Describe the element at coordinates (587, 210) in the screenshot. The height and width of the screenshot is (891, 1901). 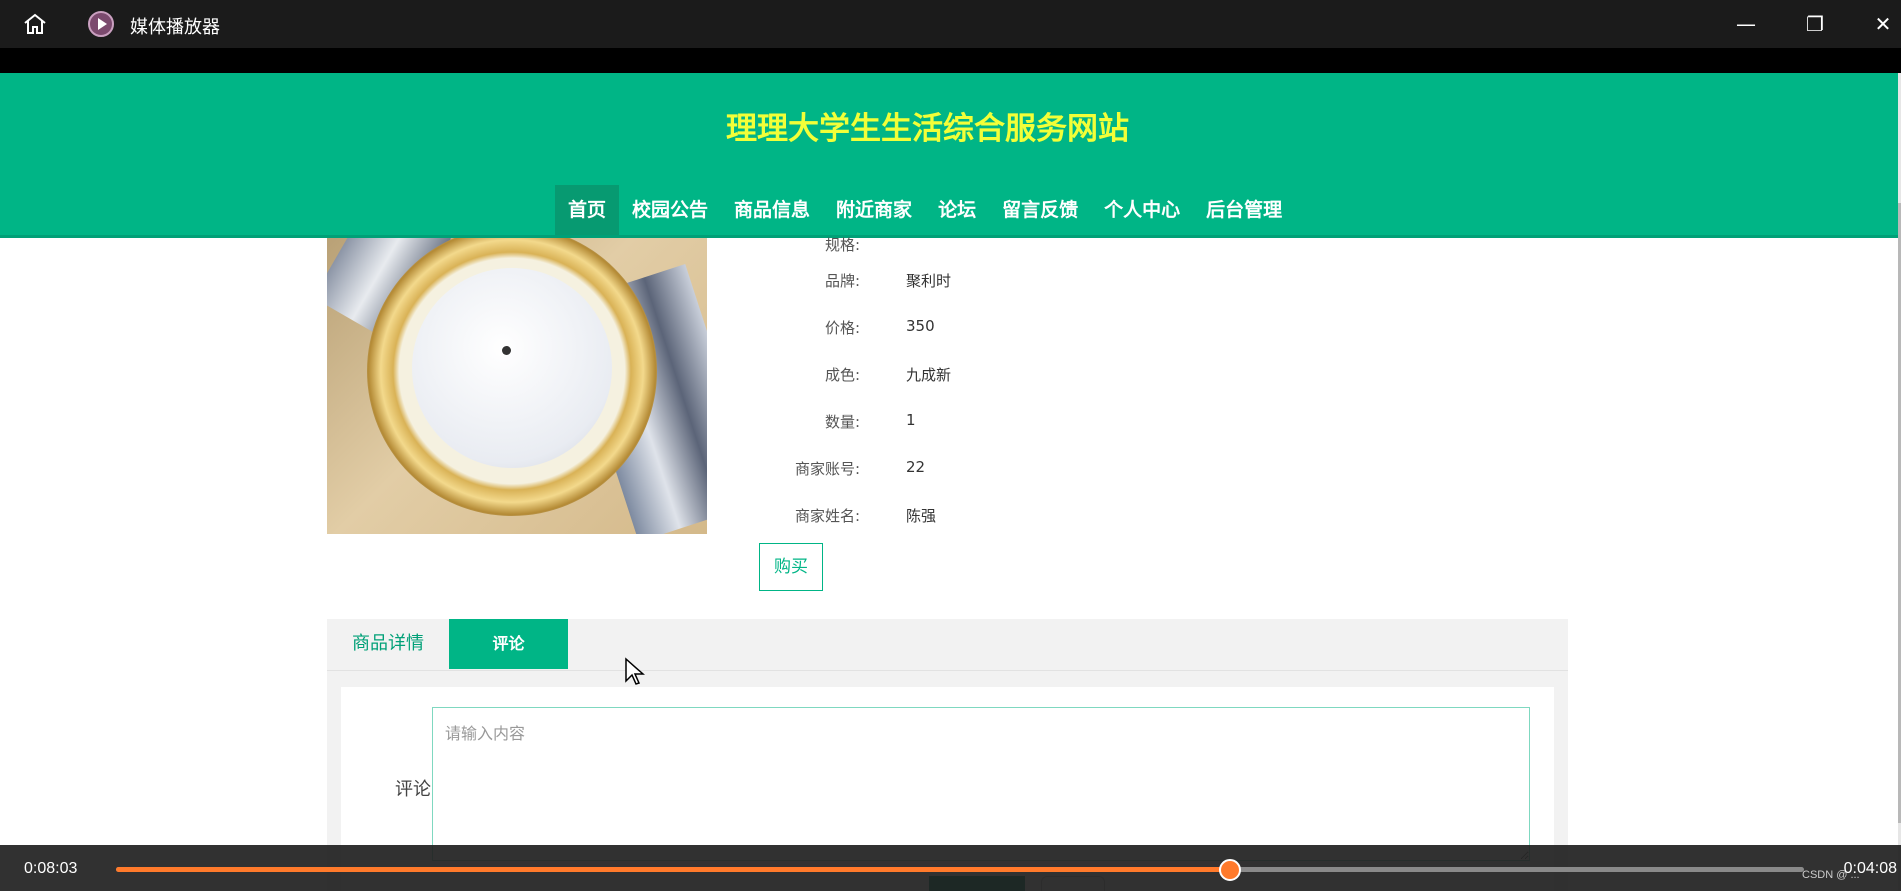
I see `nav-item-home: 首页` at that location.